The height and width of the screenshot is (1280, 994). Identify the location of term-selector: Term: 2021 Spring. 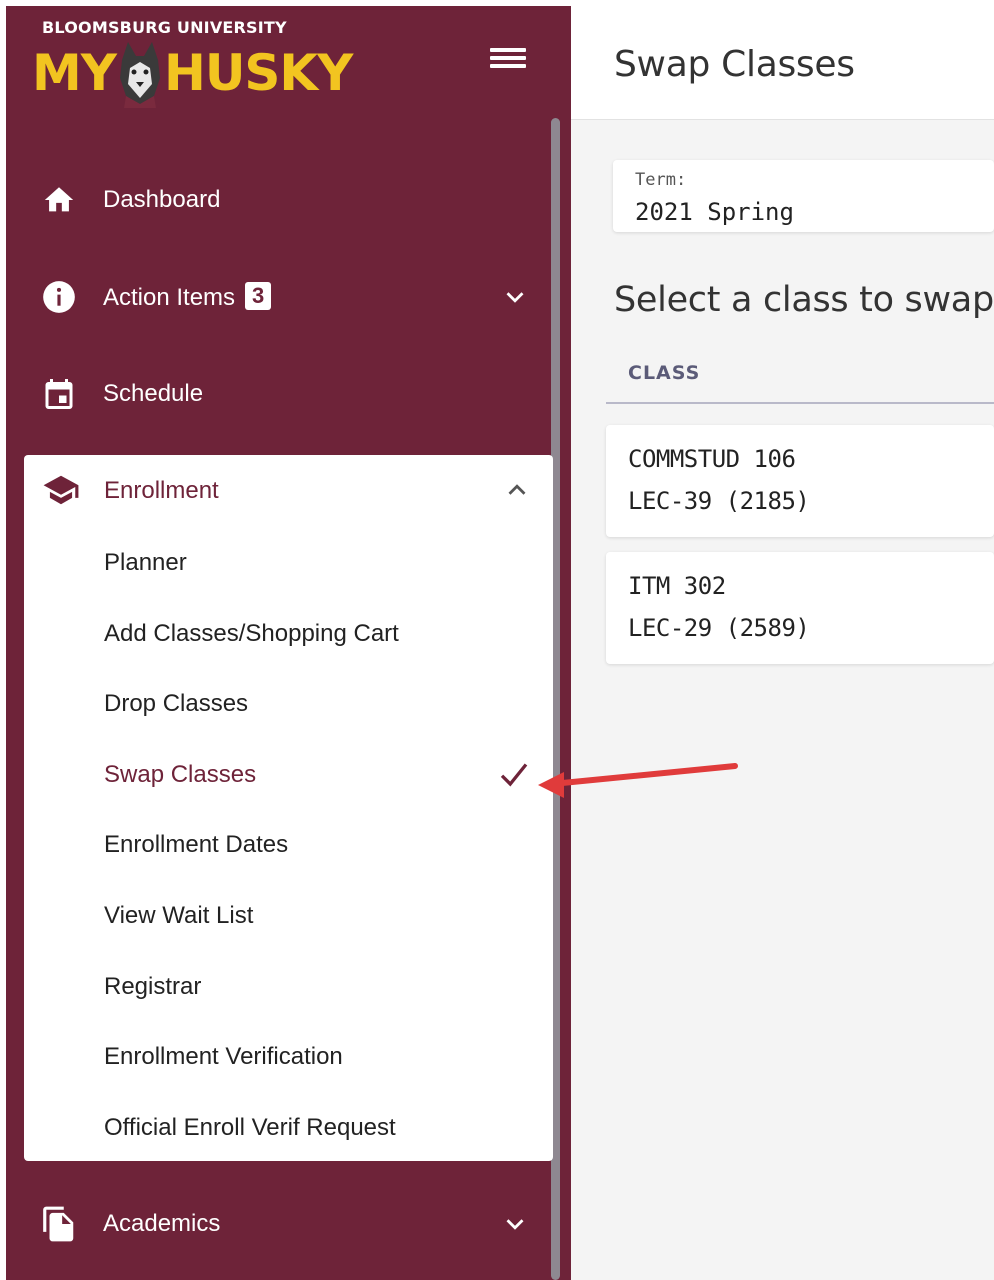
(803, 196).